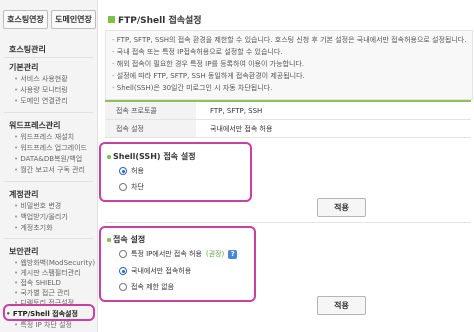 This screenshot has height=332, width=474. Describe the element at coordinates (40, 101) in the screenshot. I see `sidebar-item-domain-connect: 도메인 연결관리` at that location.